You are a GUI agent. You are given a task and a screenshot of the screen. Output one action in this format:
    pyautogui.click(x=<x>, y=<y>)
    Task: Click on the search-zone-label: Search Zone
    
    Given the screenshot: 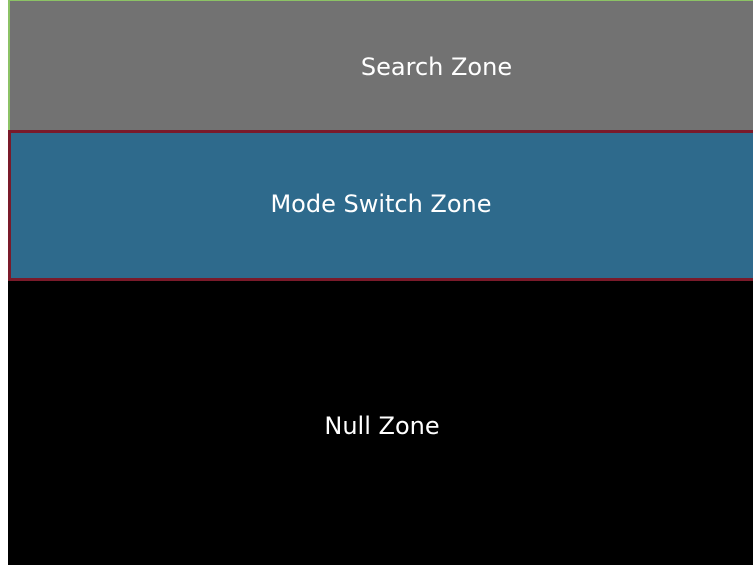 What is the action you would take?
    pyautogui.click(x=436, y=66)
    